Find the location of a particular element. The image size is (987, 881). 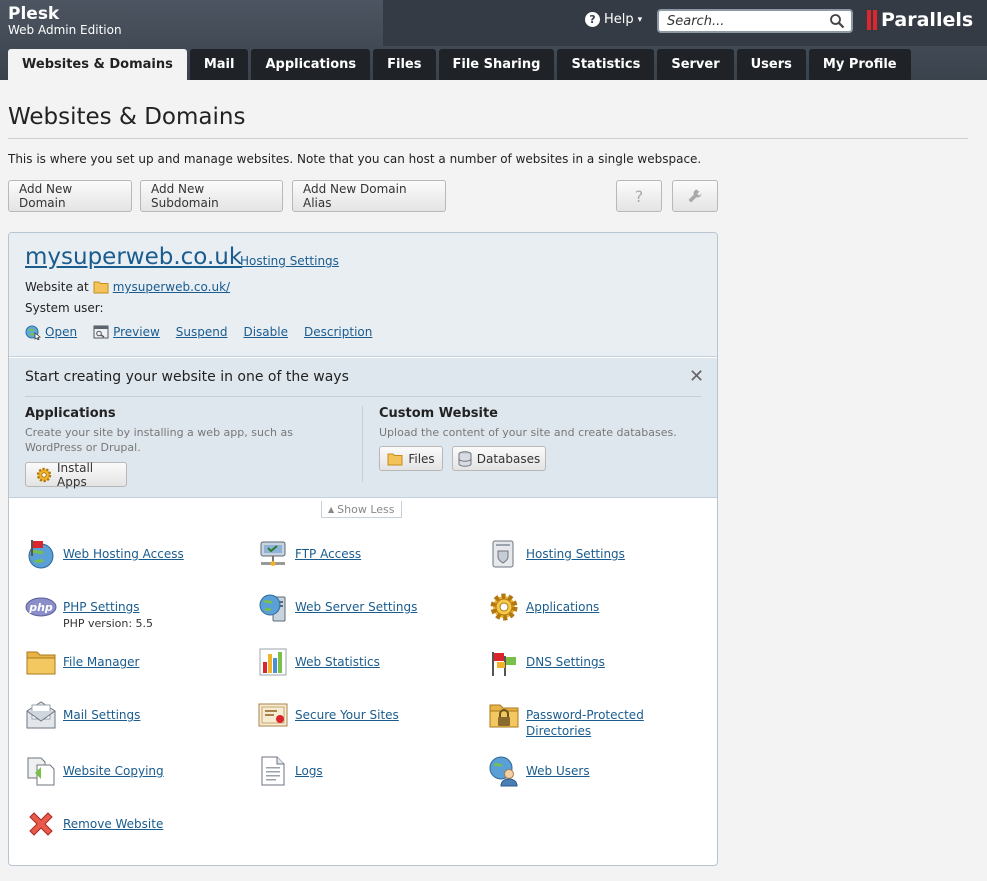

website-at-row: Website at mysuperweb.co.uk/ is located at coordinates (127, 287).